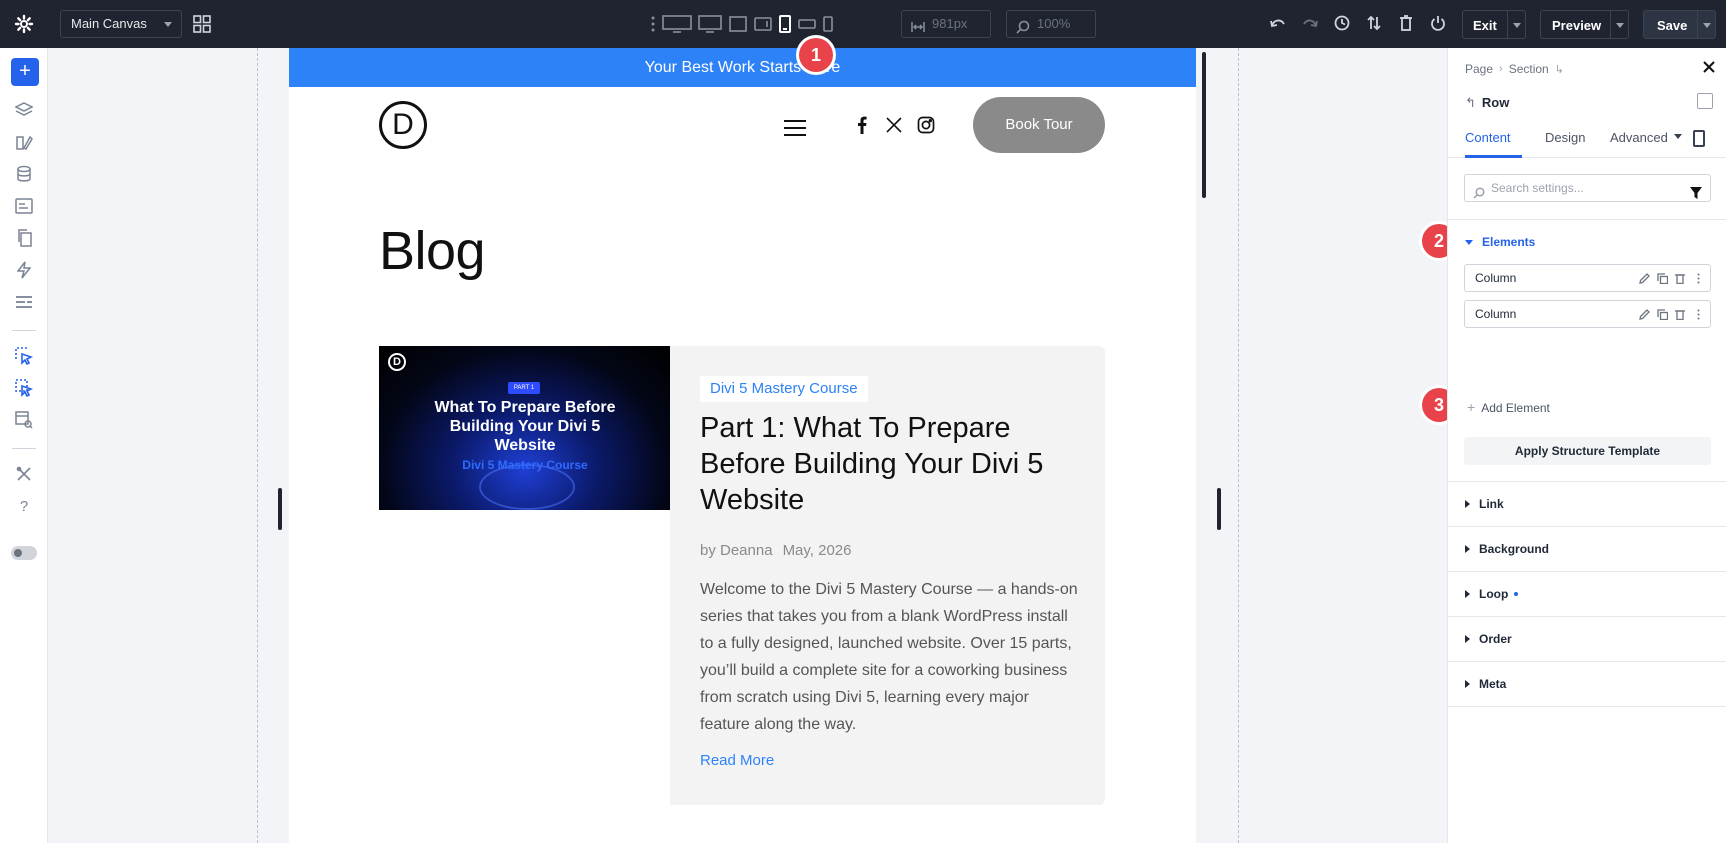 The width and height of the screenshot is (1726, 843). What do you see at coordinates (1639, 137) in the screenshot?
I see `tab-advanced: Advanced` at bounding box center [1639, 137].